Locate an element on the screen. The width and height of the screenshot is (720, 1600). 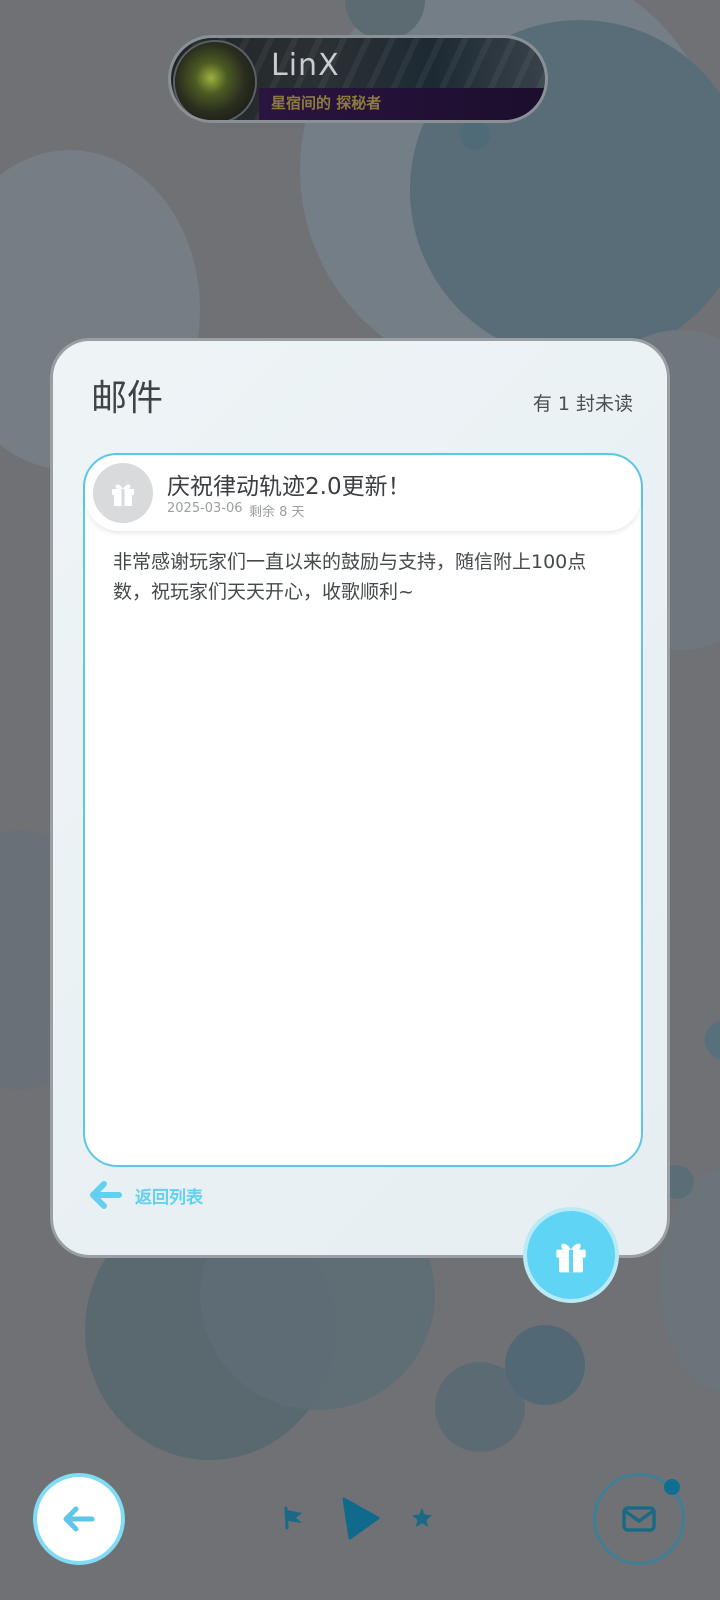
claim-gift-button is located at coordinates (571, 1255).